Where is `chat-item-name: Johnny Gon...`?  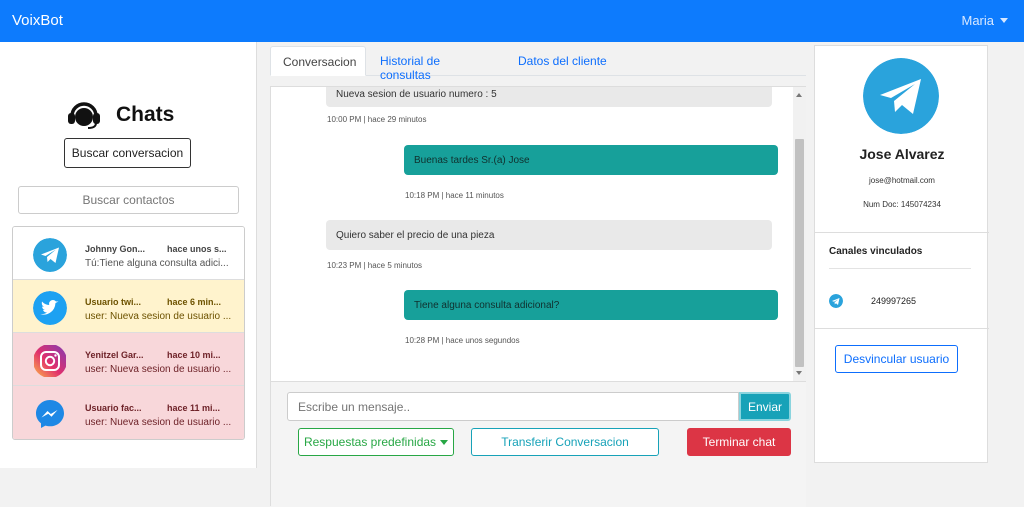
chat-item-name: Johnny Gon... is located at coordinates (115, 249).